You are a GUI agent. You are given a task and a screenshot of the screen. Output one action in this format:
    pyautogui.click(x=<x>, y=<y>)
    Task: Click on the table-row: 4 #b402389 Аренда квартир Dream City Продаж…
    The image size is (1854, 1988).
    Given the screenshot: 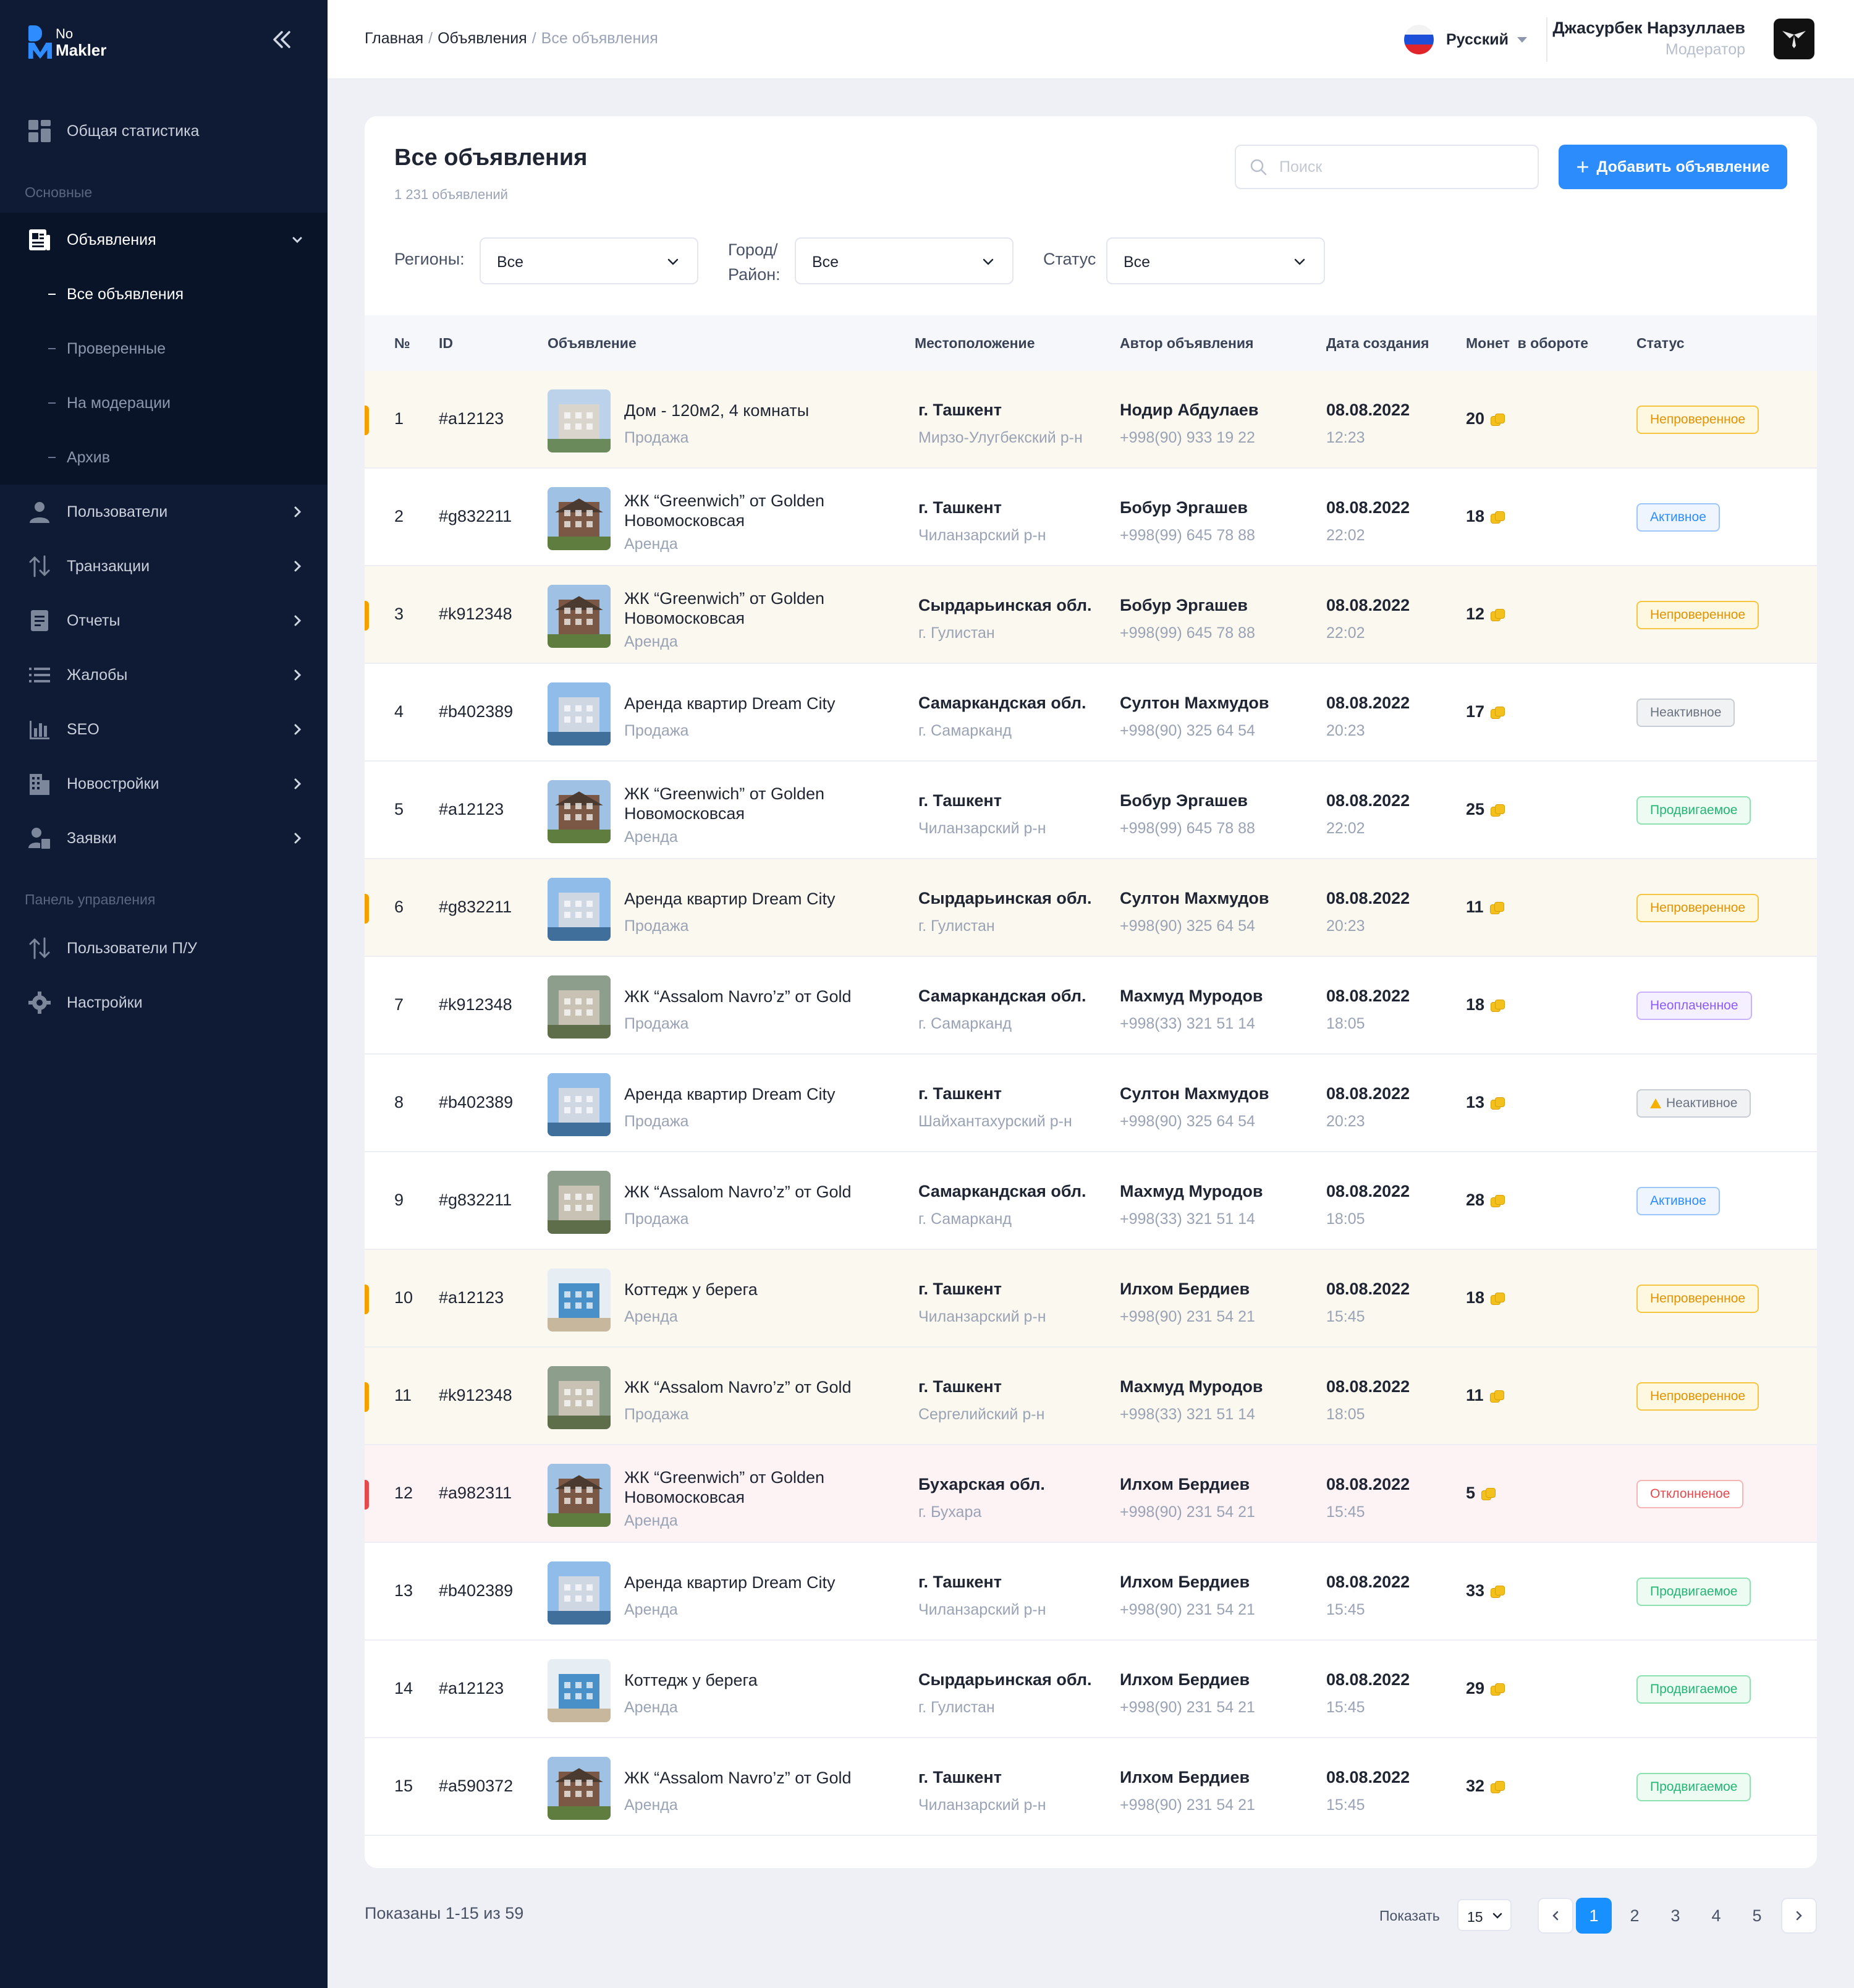 What is the action you would take?
    pyautogui.click(x=1091, y=713)
    